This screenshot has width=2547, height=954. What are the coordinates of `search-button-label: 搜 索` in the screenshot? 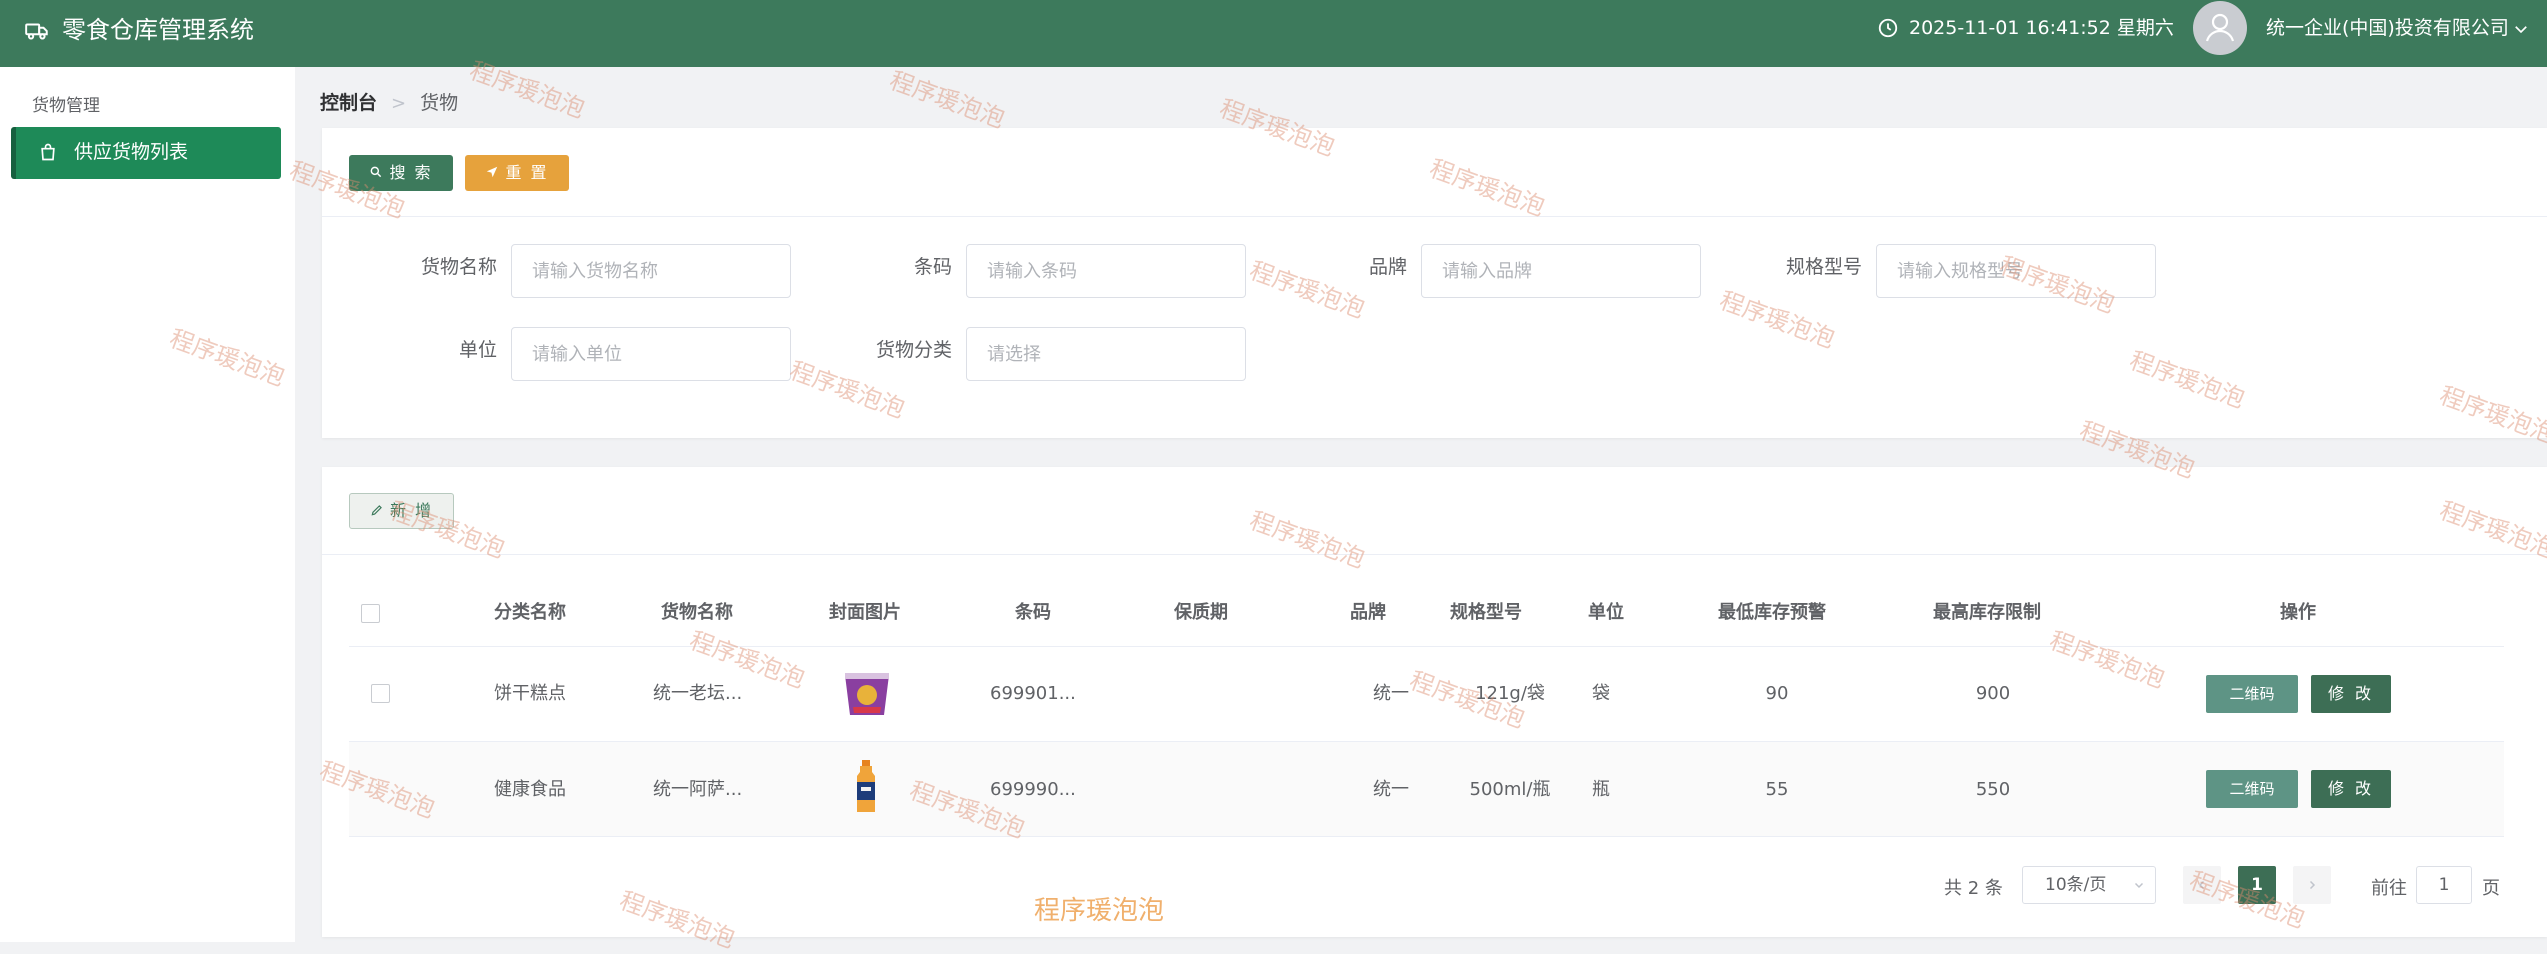 It's located at (411, 172).